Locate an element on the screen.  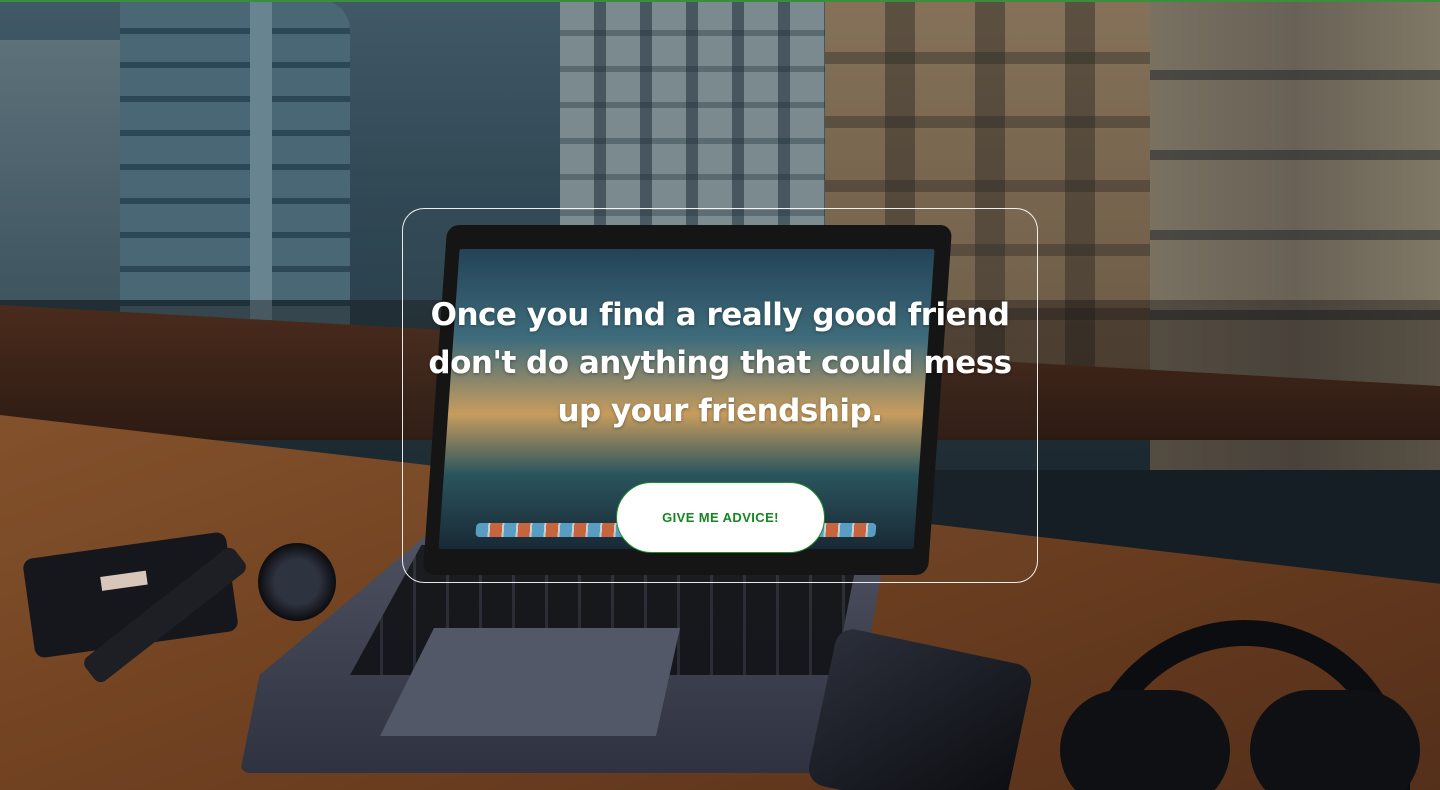
give-advice-button: GIVE ME ADVICE! is located at coordinates (720, 517).